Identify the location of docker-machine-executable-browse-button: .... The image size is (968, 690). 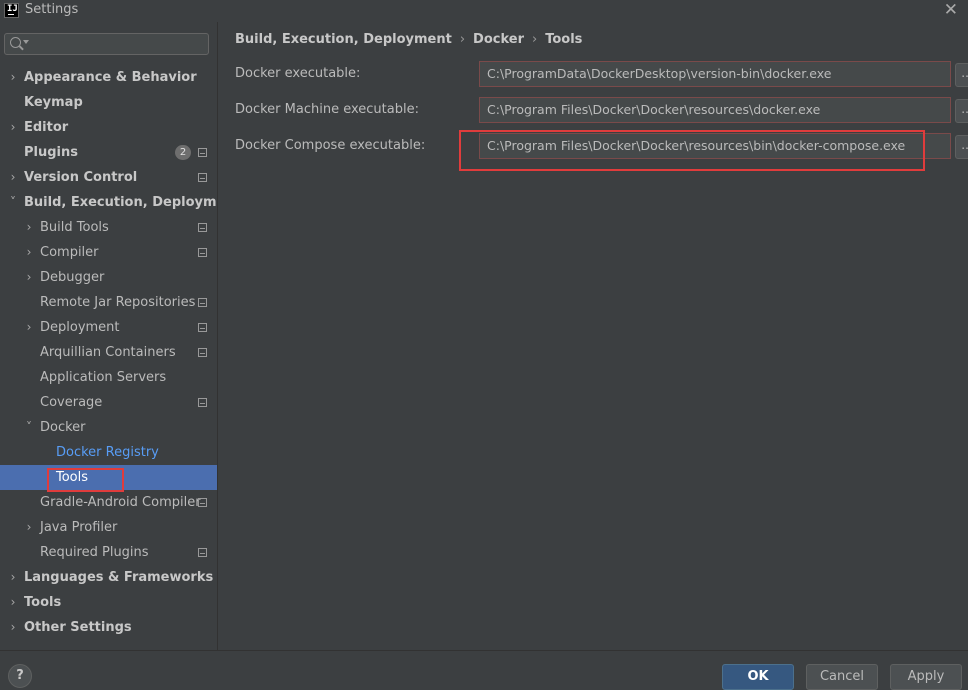
(961, 111).